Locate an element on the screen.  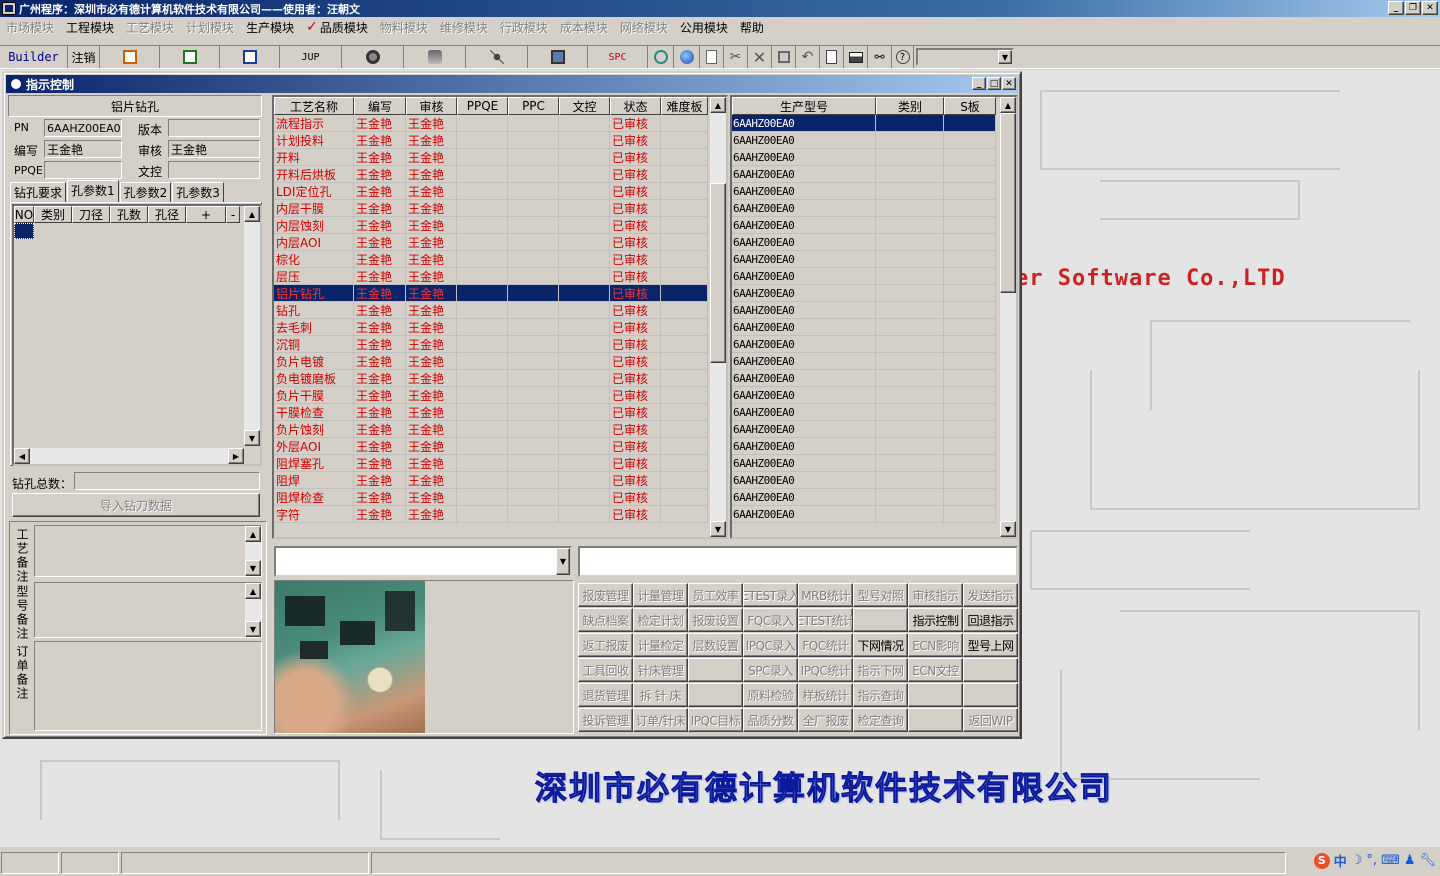
close-button: ✕ is located at coordinates (1430, 8).